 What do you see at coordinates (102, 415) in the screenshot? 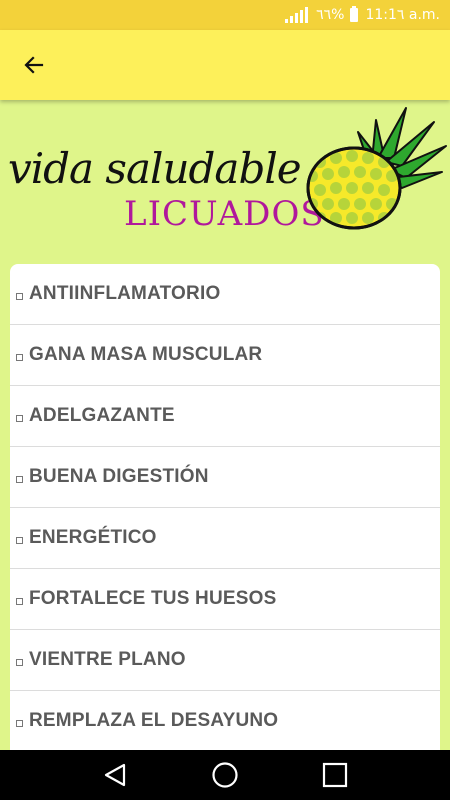
I see `list-item-label: ADELGAZANTE` at bounding box center [102, 415].